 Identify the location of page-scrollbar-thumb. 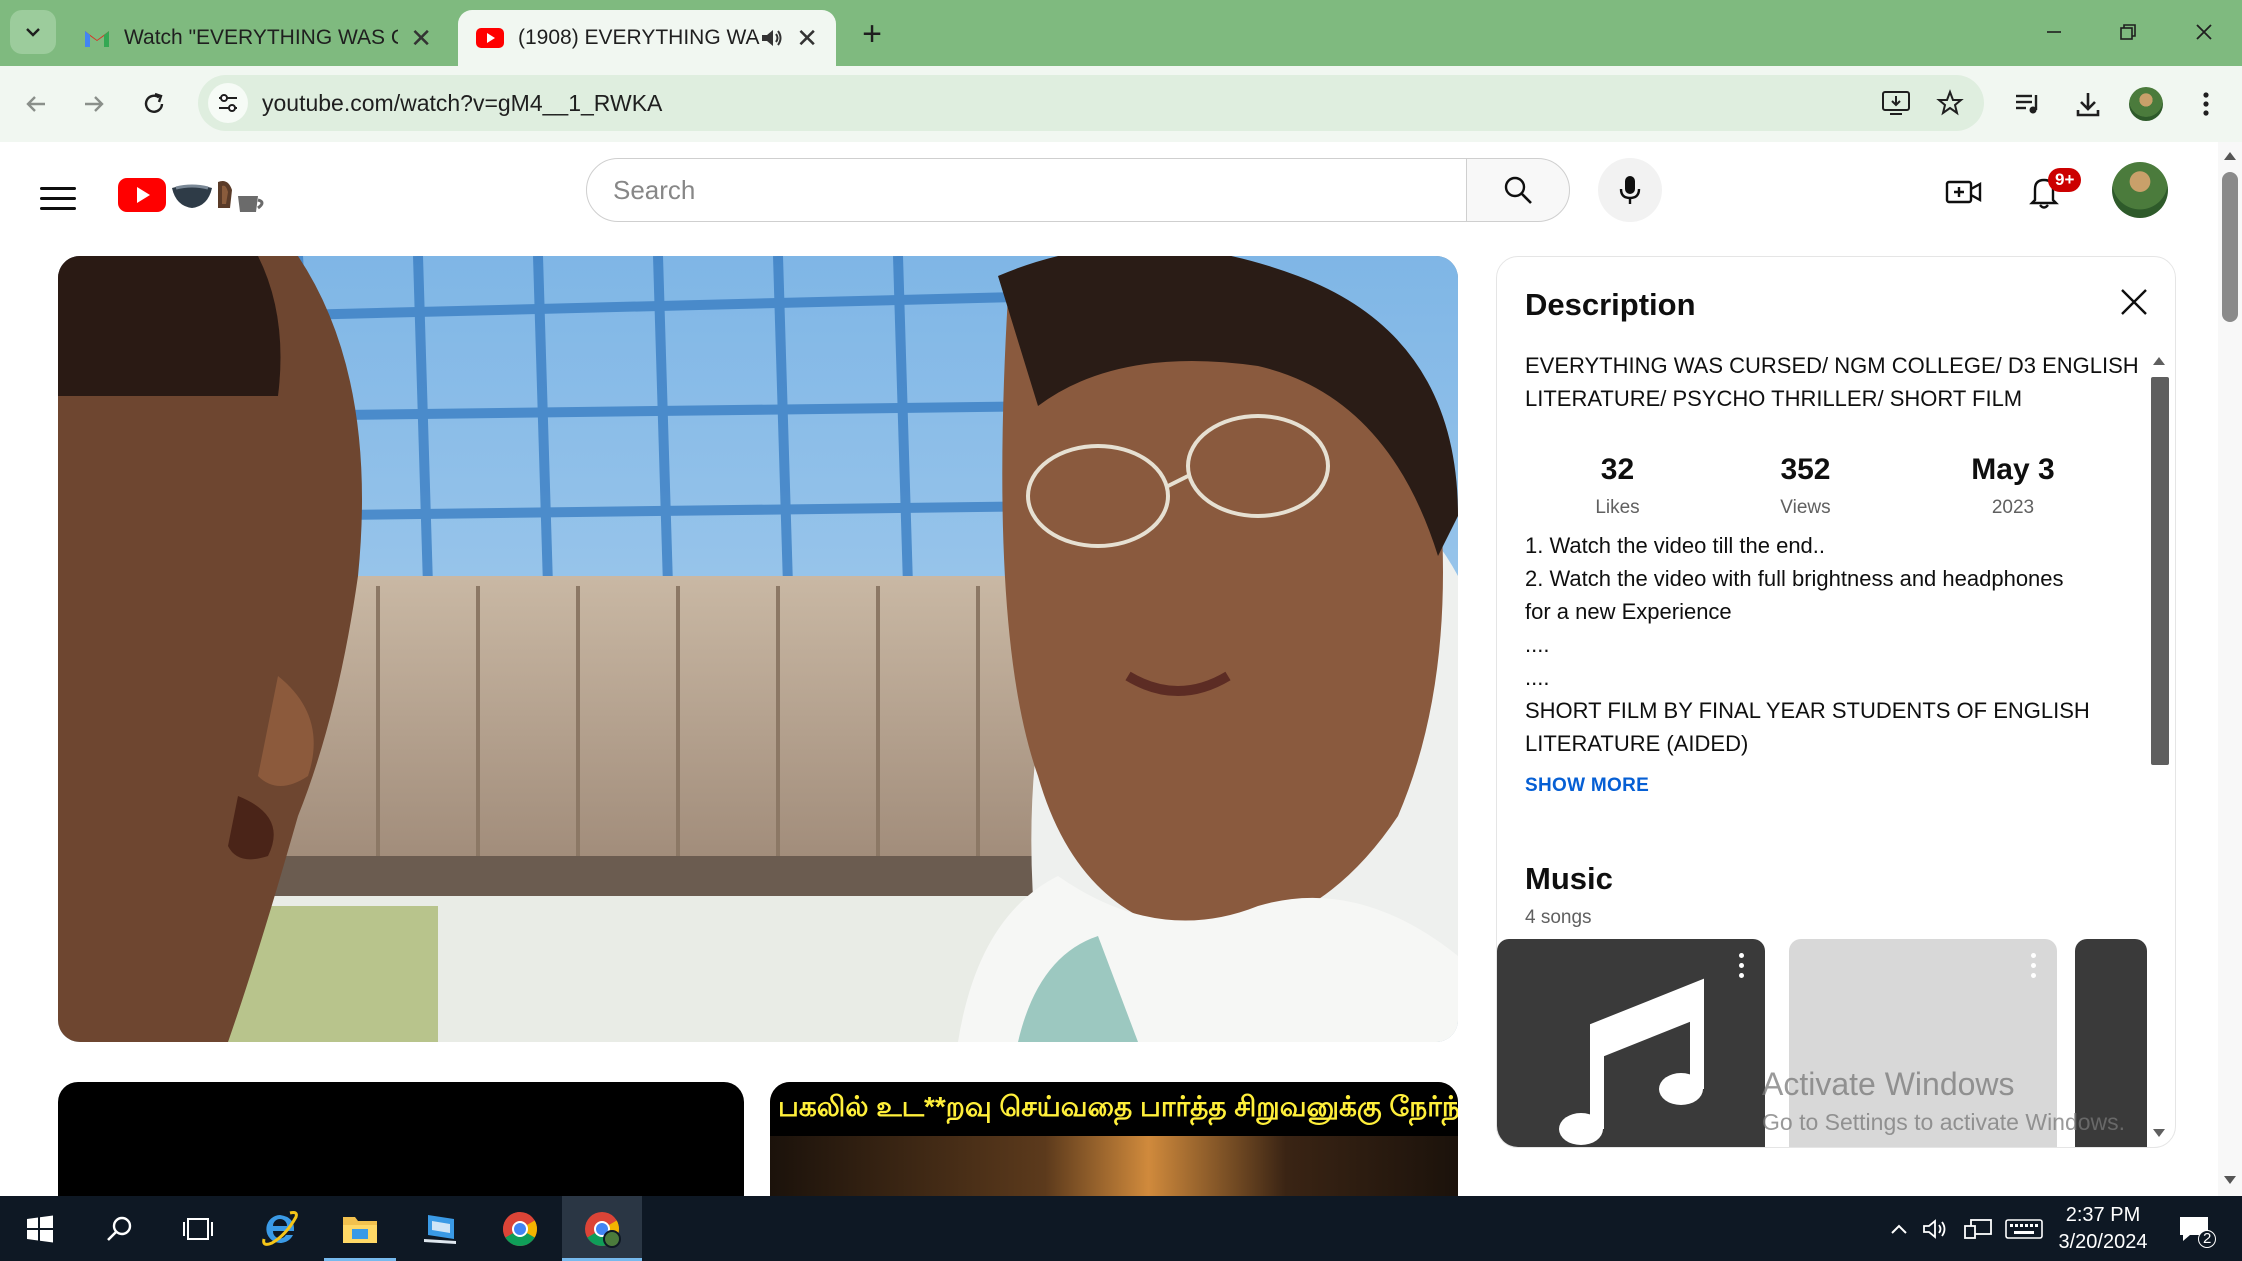
(2230, 247).